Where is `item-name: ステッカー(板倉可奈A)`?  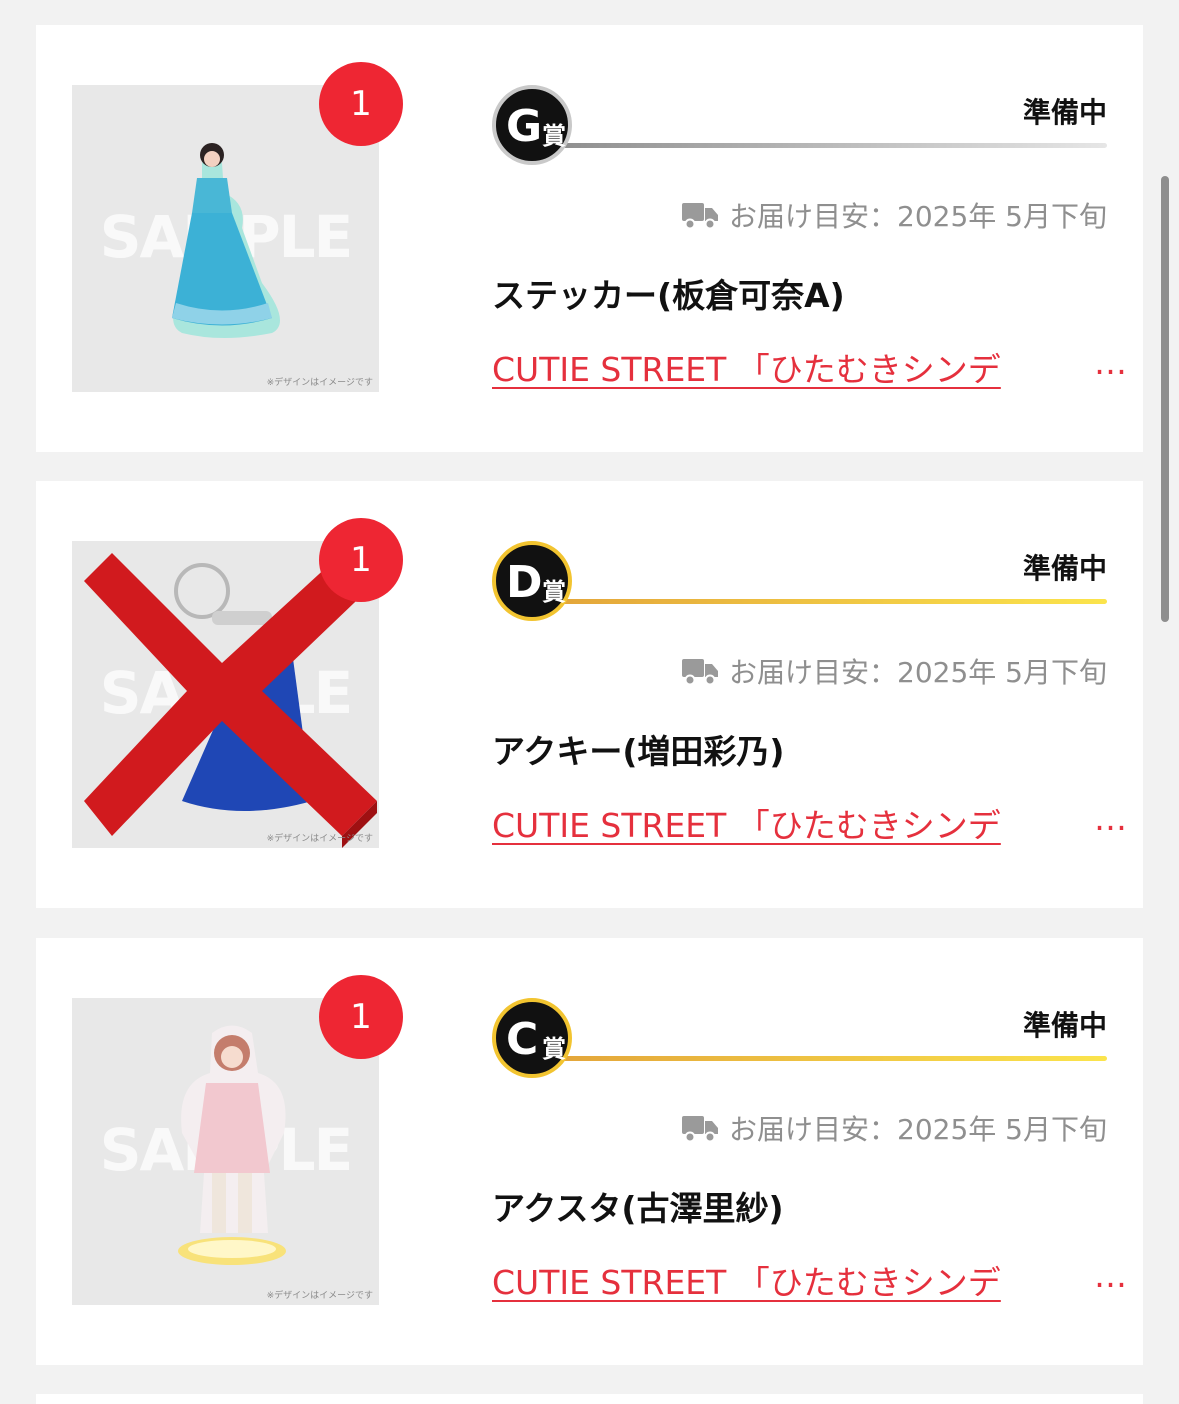 item-name: ステッカー(板倉可奈A) is located at coordinates (668, 295).